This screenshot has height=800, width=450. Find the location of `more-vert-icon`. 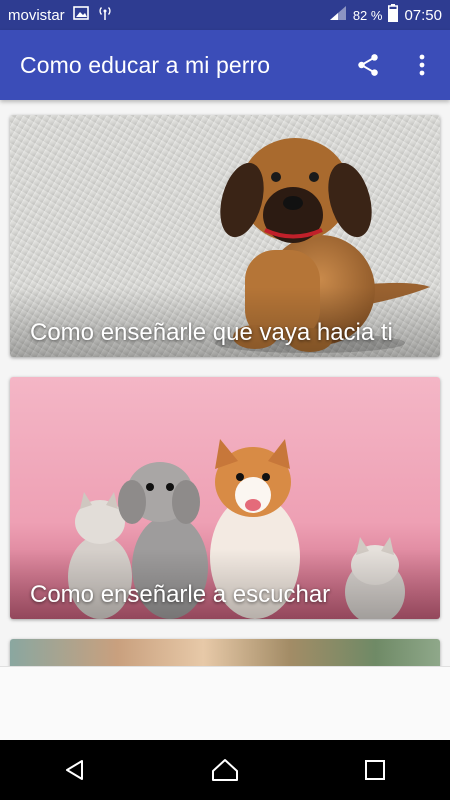

more-vert-icon is located at coordinates (422, 65).